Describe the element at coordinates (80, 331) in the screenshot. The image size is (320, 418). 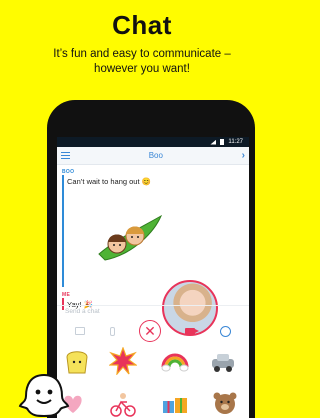
I see `photo-icon` at that location.